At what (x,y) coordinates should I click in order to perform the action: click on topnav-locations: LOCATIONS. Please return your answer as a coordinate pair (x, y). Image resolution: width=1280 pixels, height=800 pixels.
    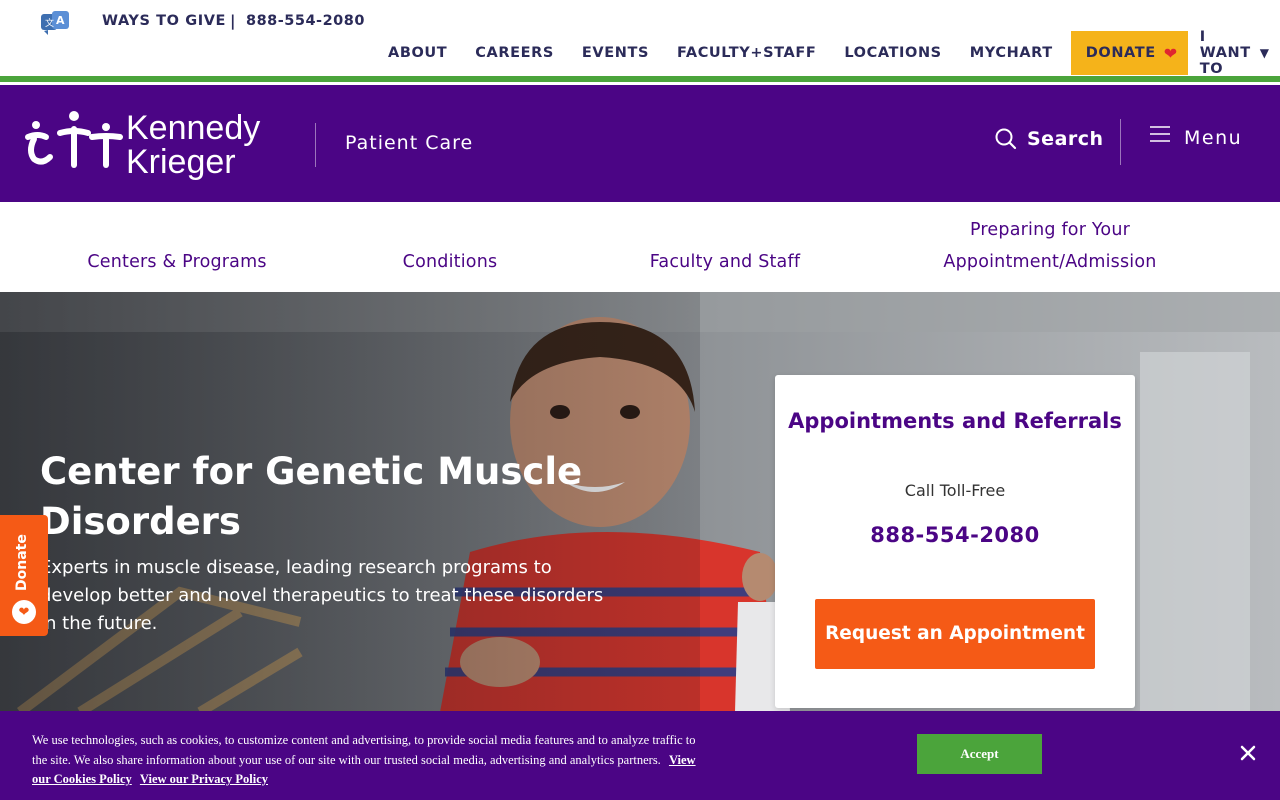
    Looking at the image, I should click on (892, 53).